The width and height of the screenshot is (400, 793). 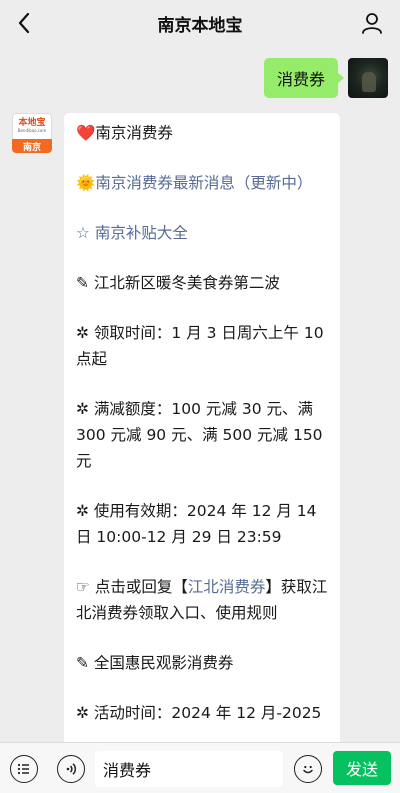 What do you see at coordinates (141, 233) in the screenshot?
I see `subsidy-link: 南京补贴大全` at bounding box center [141, 233].